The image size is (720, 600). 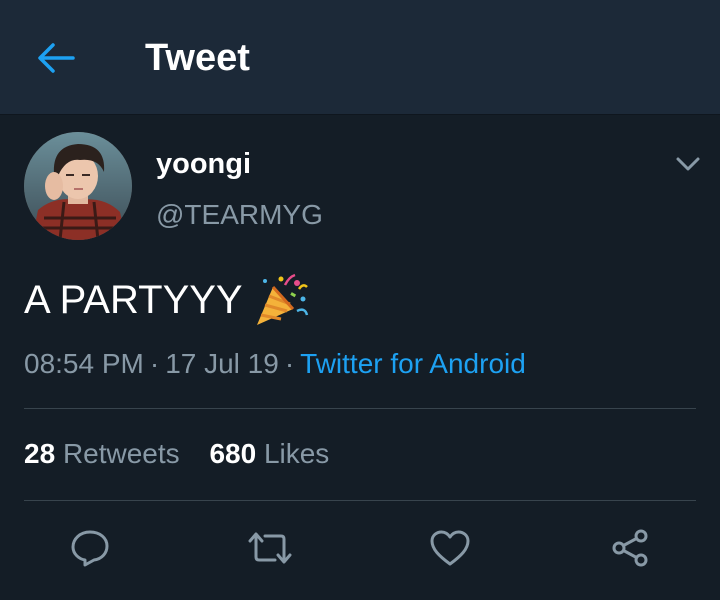 I want to click on page-title: Tweet, so click(x=197, y=58).